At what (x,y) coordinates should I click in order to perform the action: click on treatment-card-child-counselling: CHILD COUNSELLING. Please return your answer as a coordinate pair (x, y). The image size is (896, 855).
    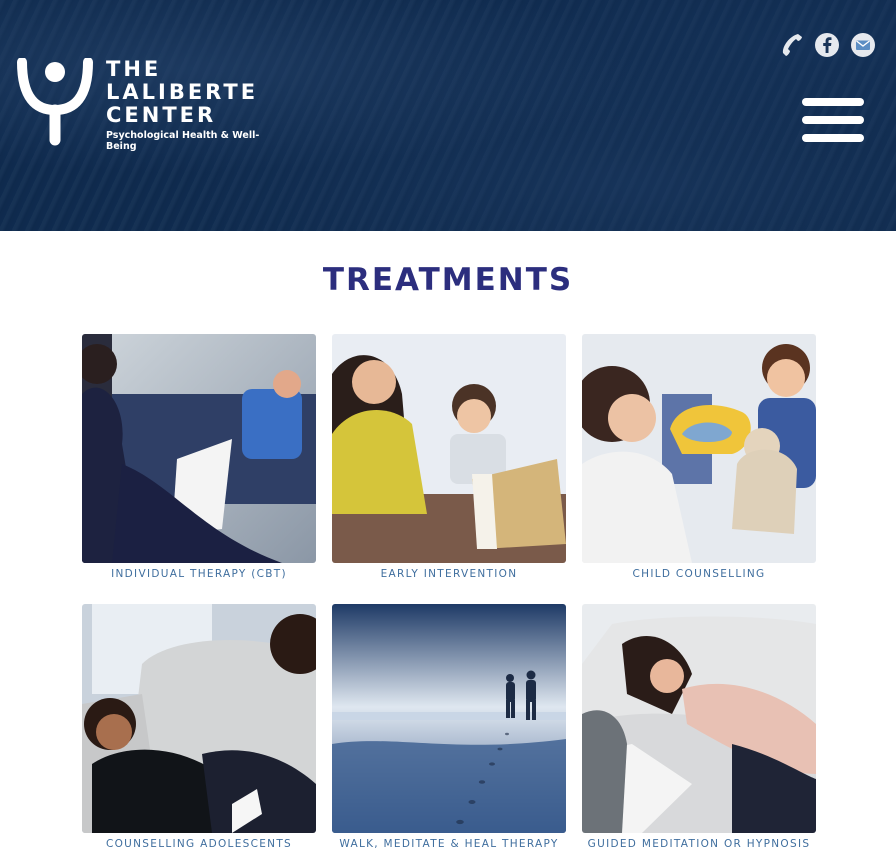
    Looking at the image, I should click on (699, 457).